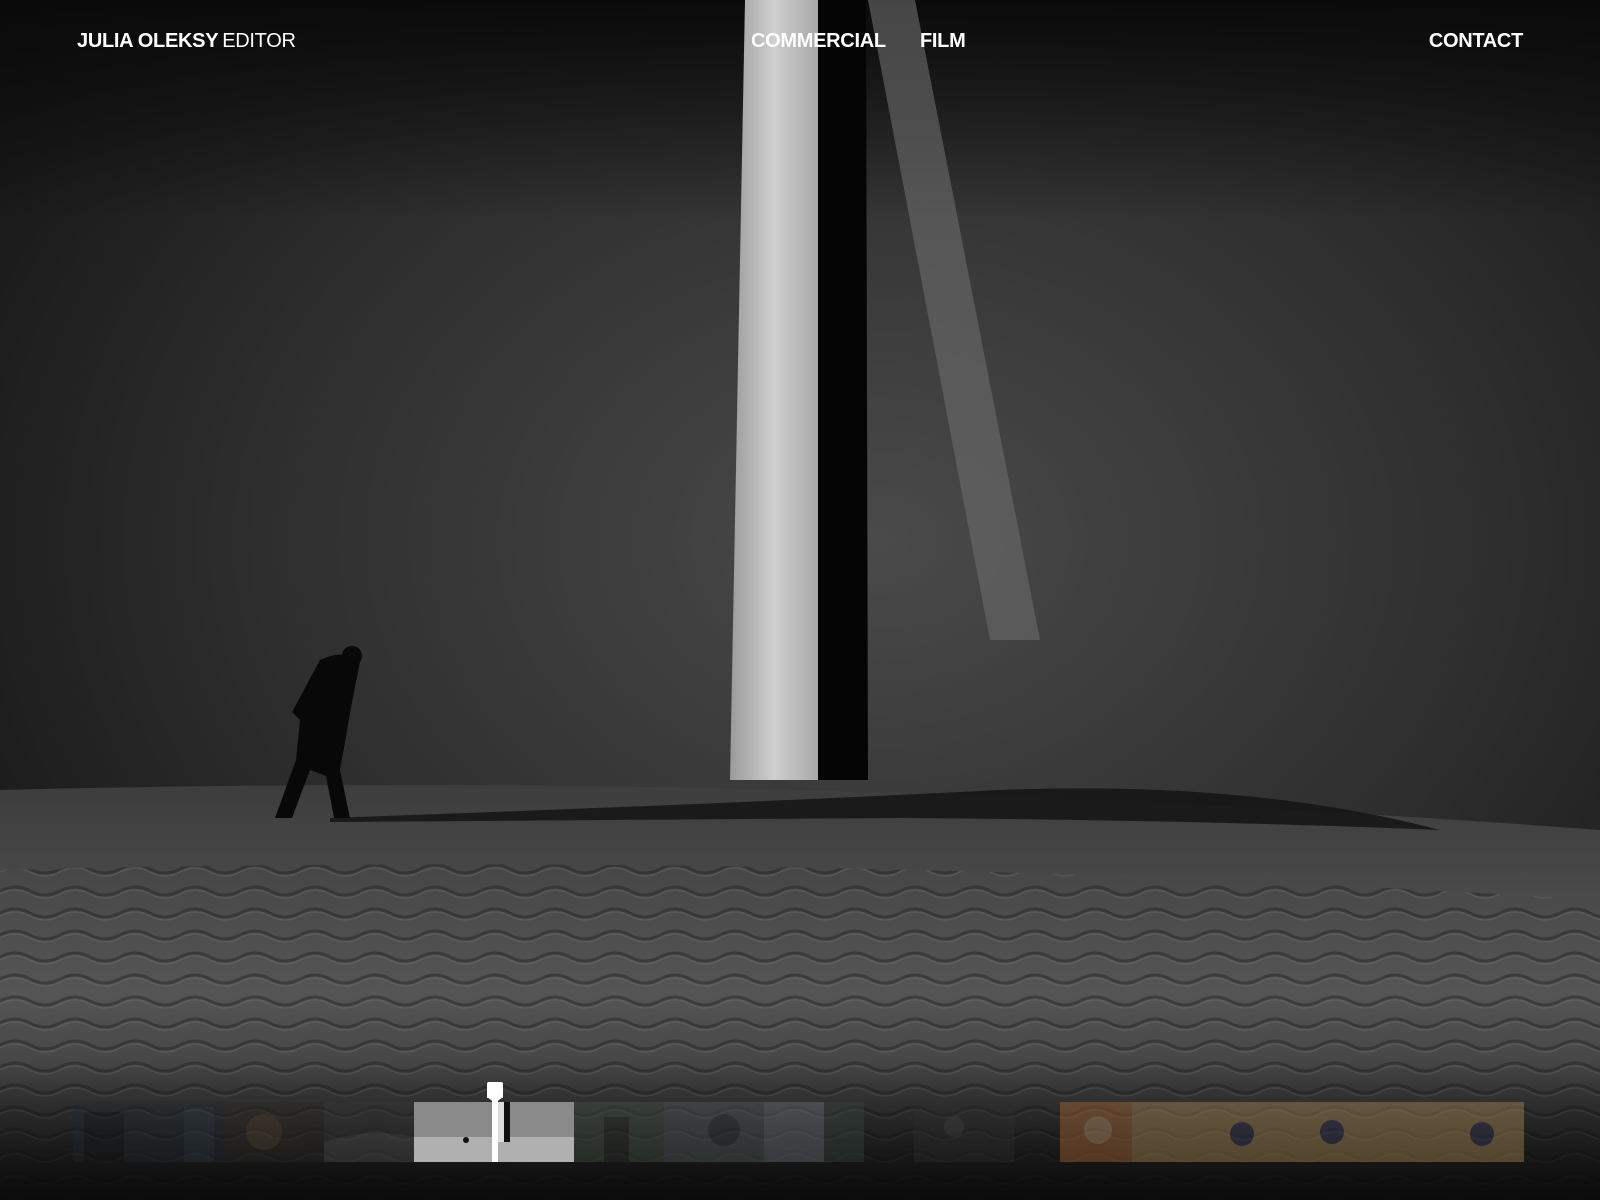 The height and width of the screenshot is (1200, 1600). I want to click on brand-role: EDITOR, so click(259, 41).